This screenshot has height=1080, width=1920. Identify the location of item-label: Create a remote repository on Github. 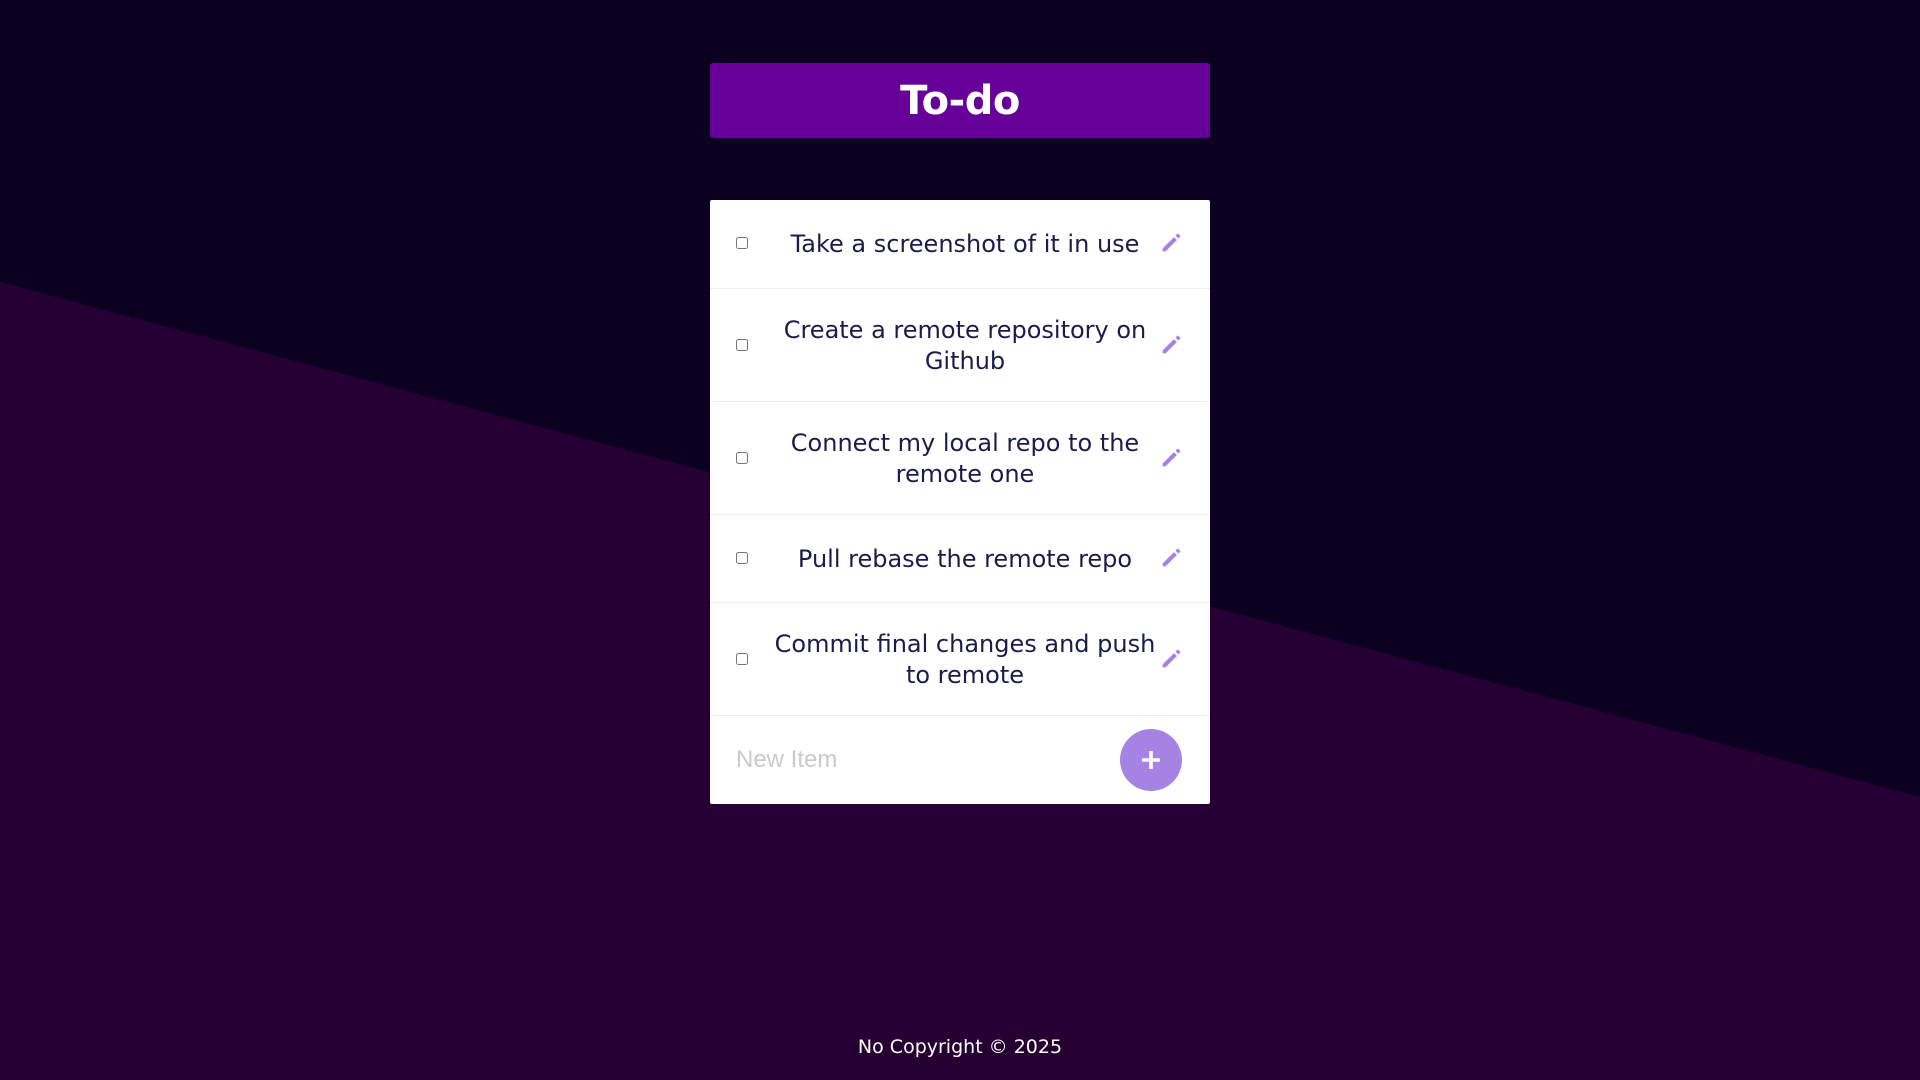
(965, 345).